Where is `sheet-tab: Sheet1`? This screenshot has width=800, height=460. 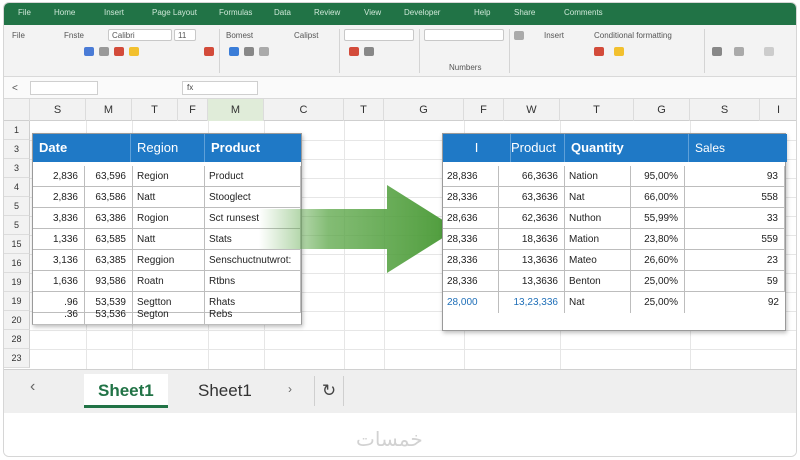
sheet-tab: Sheet1 is located at coordinates (225, 391).